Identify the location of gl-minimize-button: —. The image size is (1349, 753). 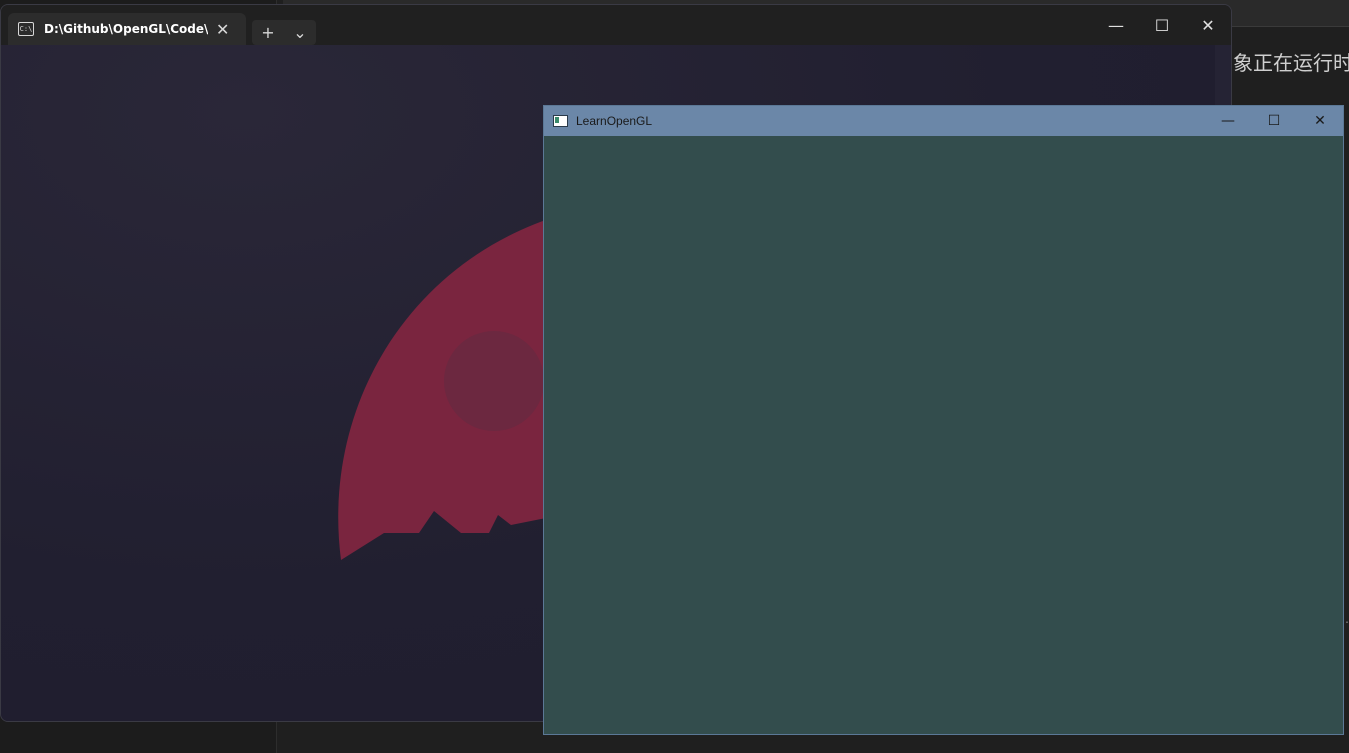
(1228, 121).